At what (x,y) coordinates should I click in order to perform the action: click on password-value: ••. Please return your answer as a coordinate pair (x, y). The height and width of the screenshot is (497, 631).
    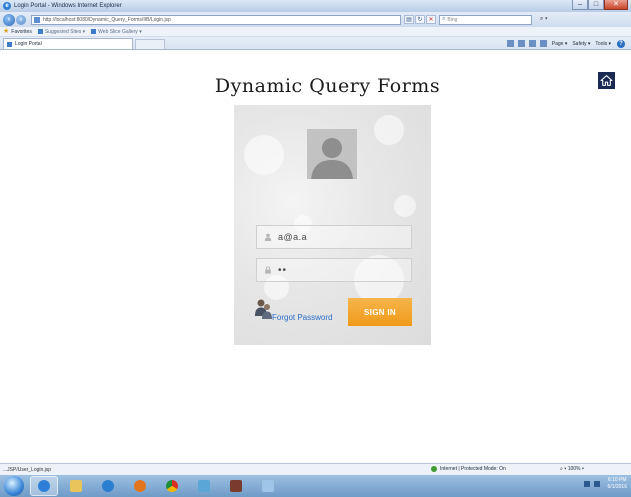
    Looking at the image, I should click on (283, 270).